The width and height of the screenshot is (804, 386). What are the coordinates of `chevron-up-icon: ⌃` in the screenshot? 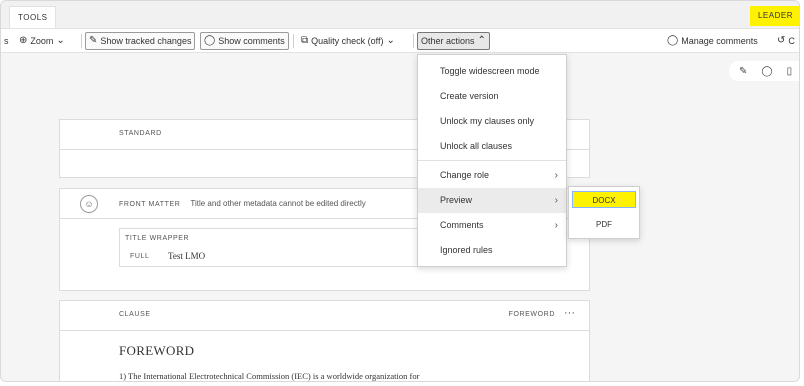 It's located at (481, 40).